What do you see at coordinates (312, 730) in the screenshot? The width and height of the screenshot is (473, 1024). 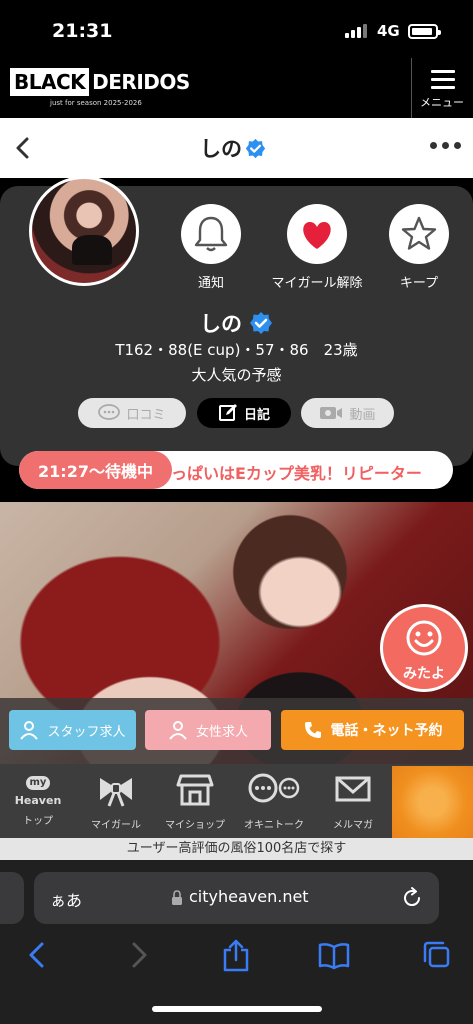 I see `phone-icon` at bounding box center [312, 730].